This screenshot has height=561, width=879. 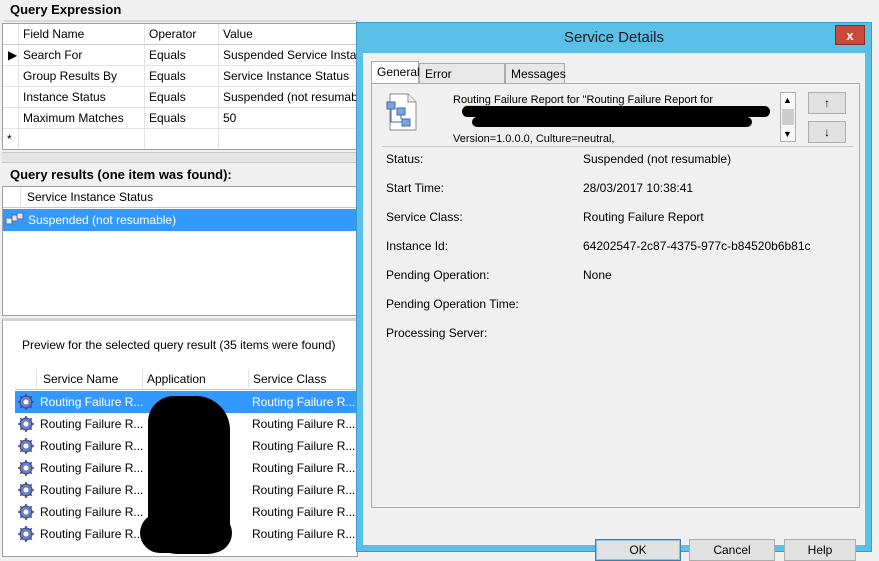 I want to click on tab-error-information: Error Information, so click(x=462, y=82).